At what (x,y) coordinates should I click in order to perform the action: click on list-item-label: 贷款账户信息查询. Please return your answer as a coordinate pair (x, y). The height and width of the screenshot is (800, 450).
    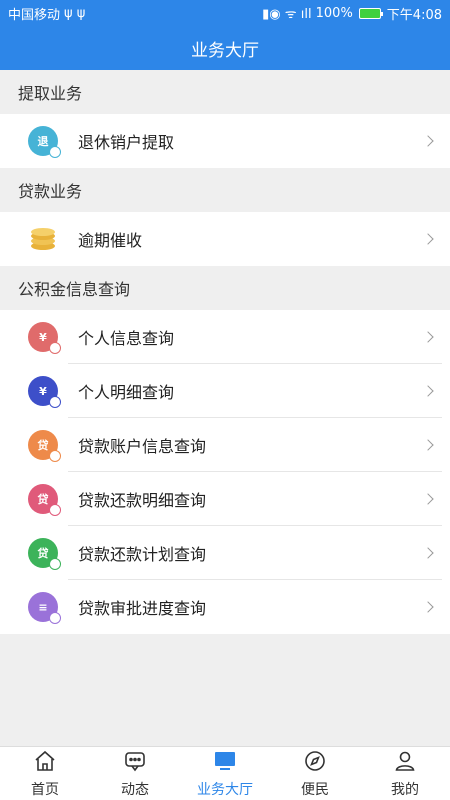
    Looking at the image, I should click on (142, 446).